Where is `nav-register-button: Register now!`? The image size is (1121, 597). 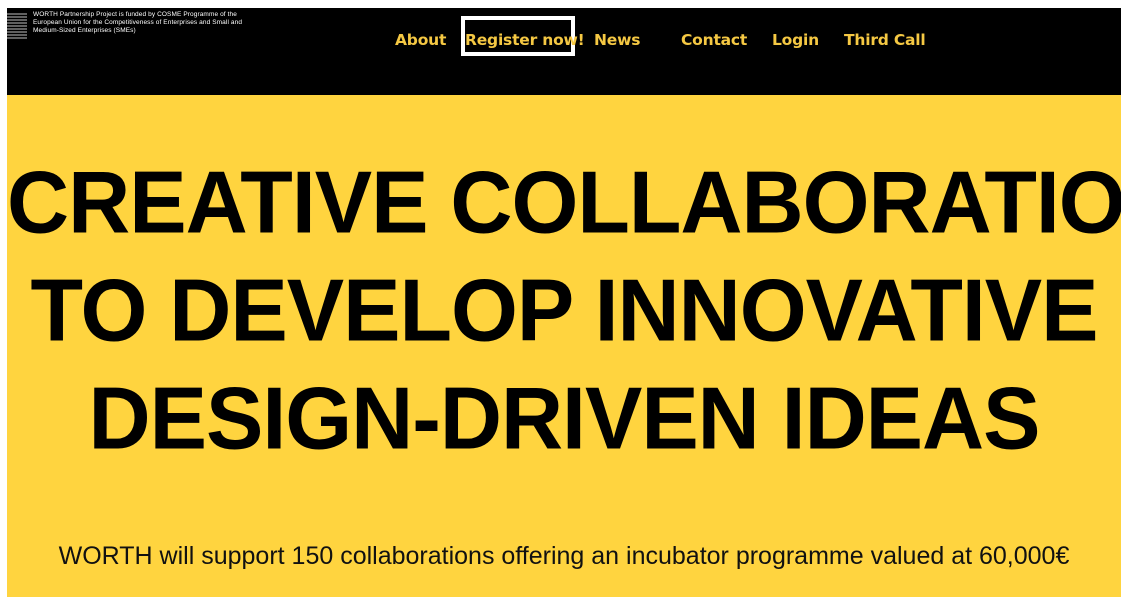
nav-register-button: Register now! is located at coordinates (523, 36).